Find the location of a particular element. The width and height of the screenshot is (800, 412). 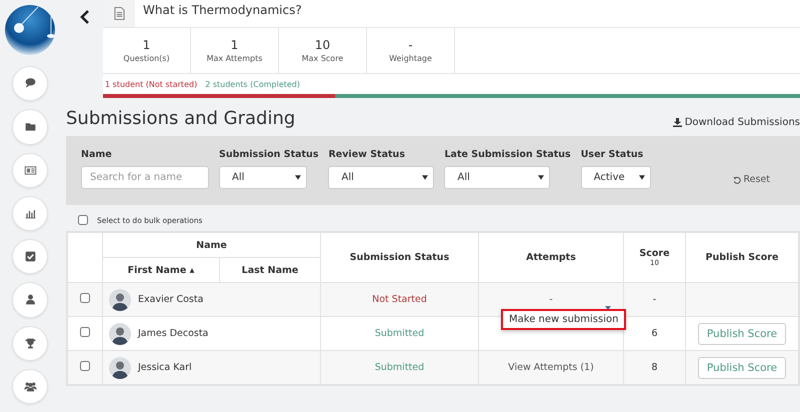

reset-link: Reset is located at coordinates (751, 179).